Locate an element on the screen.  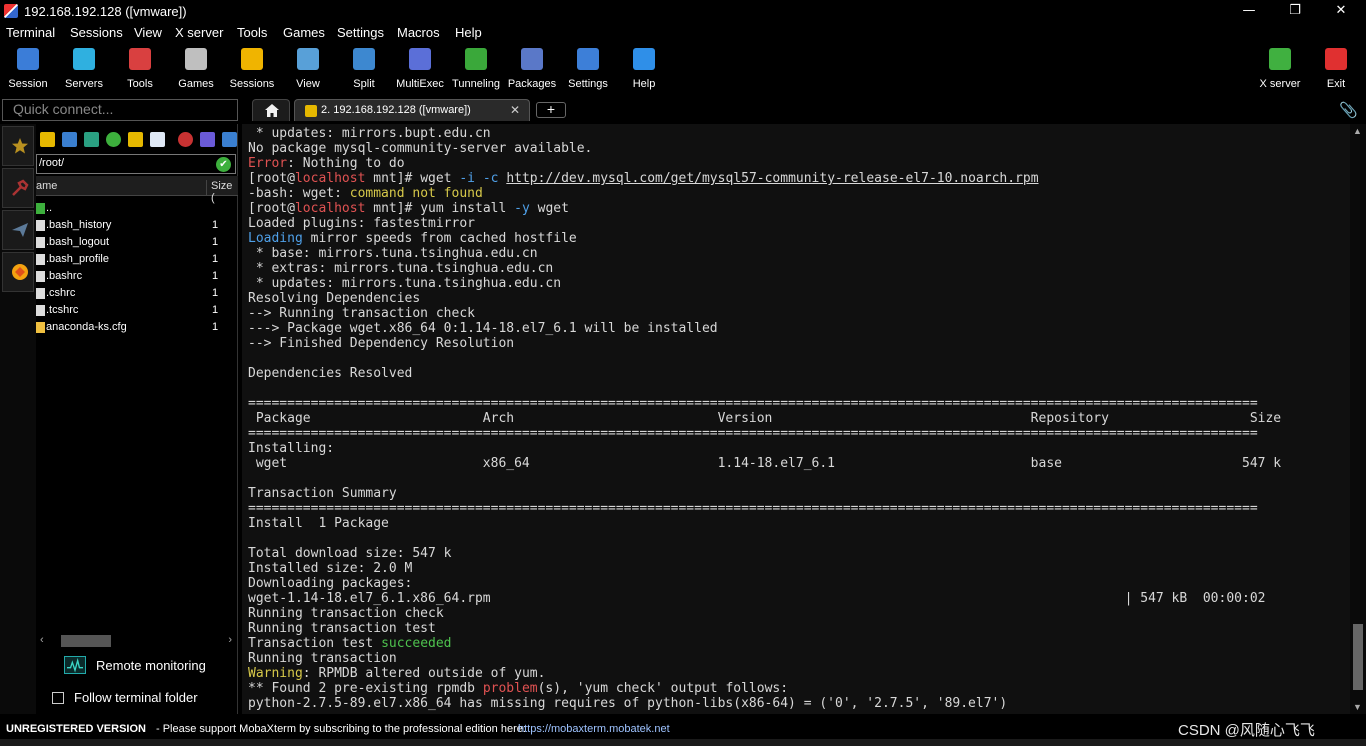
packages-button: Packages is located at coordinates (532, 70).